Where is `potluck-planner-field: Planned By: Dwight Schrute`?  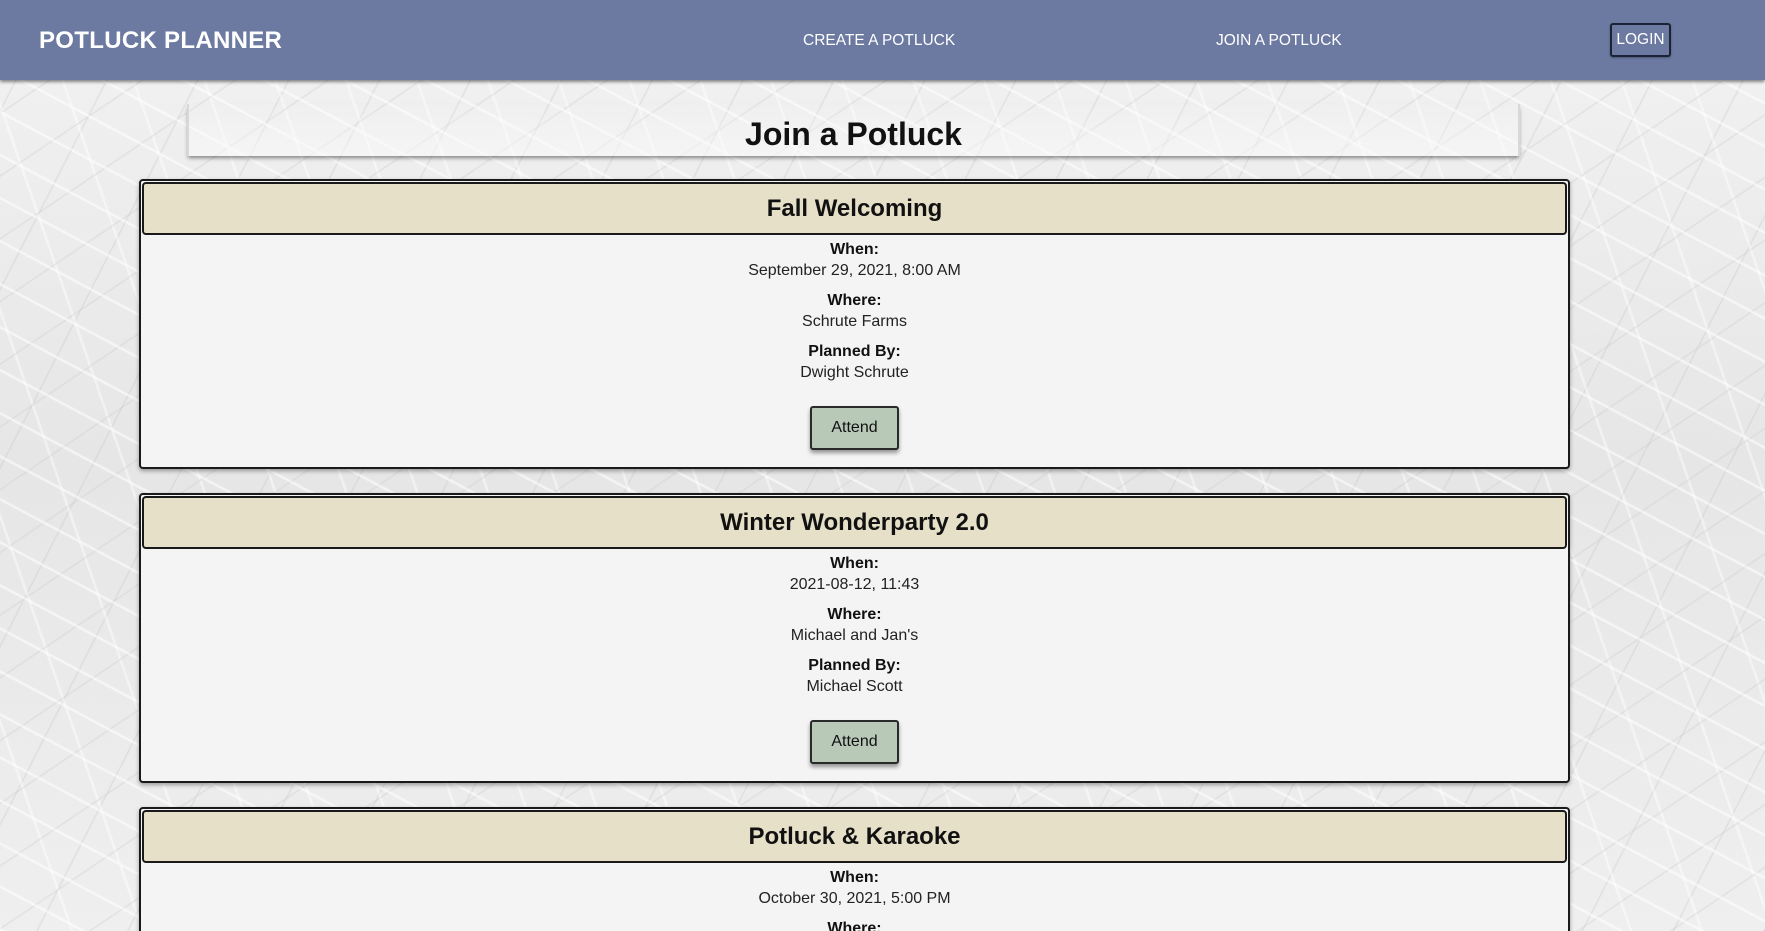 potluck-planner-field: Planned By: Dwight Schrute is located at coordinates (854, 362).